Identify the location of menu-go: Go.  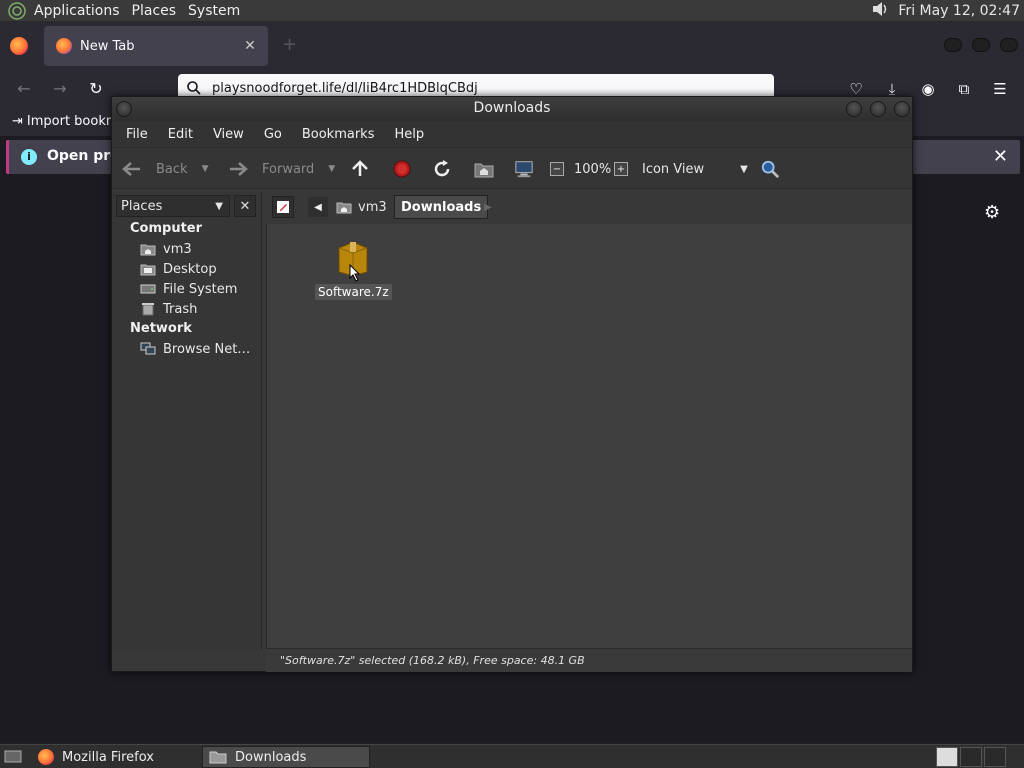
(273, 134).